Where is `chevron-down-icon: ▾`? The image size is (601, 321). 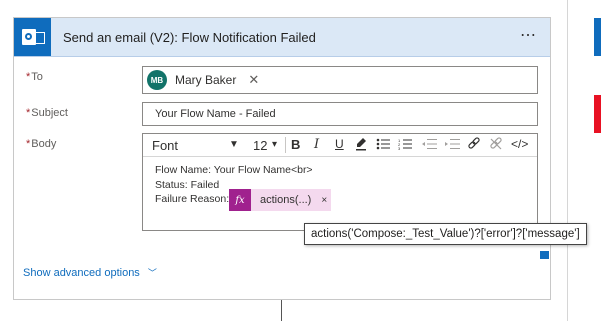
chevron-down-icon: ▾ is located at coordinates (274, 144).